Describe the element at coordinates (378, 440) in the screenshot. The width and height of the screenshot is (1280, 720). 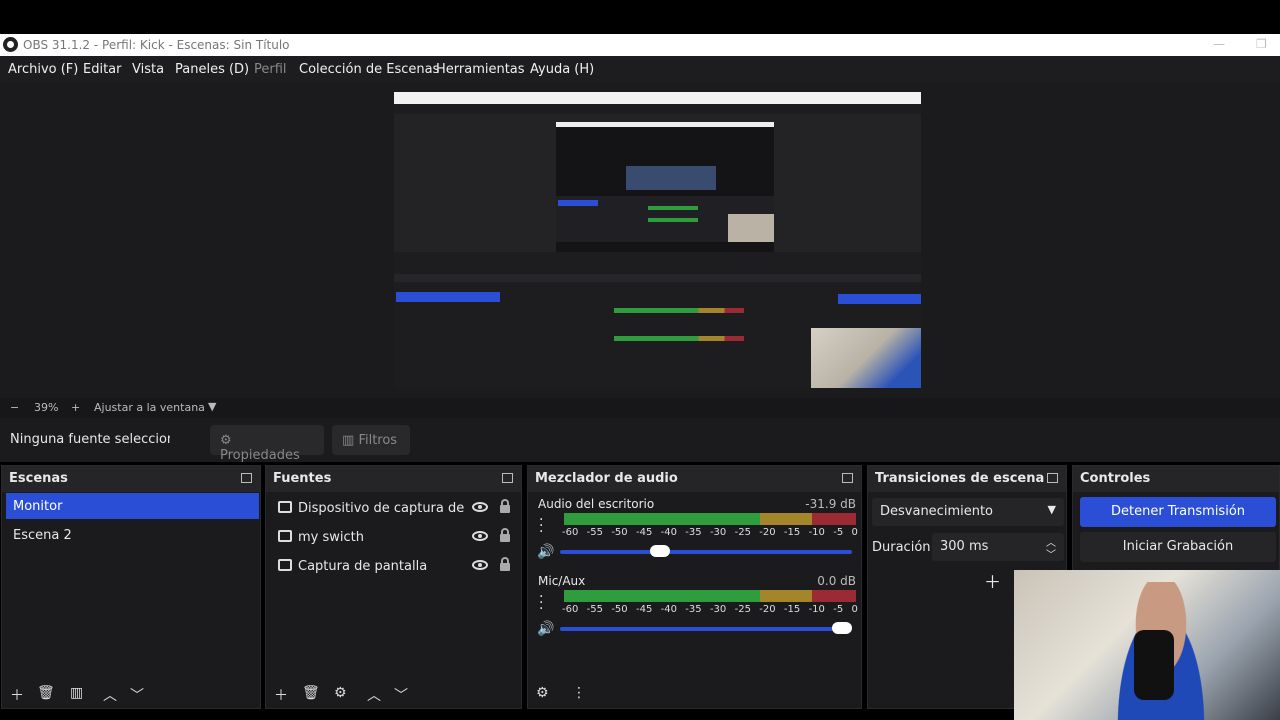
I see `filters-label: Filtros` at that location.